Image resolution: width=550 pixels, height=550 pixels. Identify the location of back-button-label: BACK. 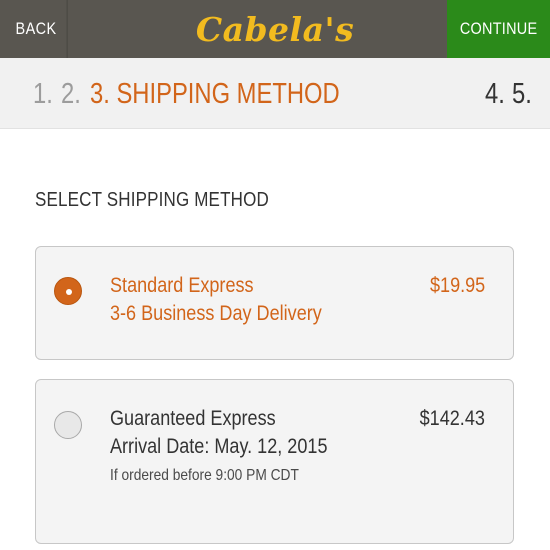
(36, 28).